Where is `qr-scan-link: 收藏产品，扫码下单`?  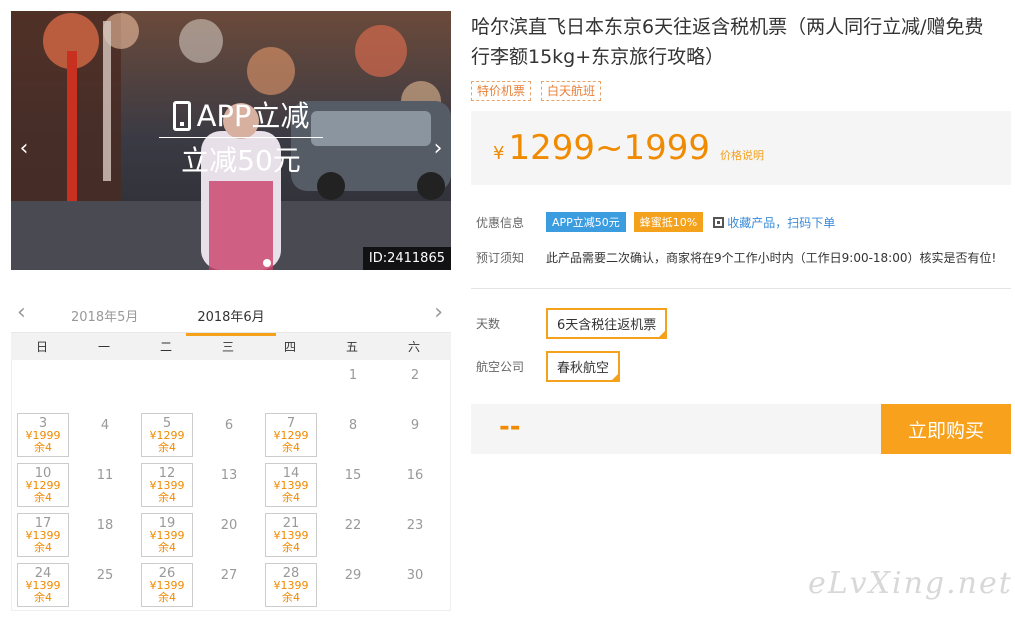
qr-scan-link: 收藏产品，扫码下单 is located at coordinates (774, 222).